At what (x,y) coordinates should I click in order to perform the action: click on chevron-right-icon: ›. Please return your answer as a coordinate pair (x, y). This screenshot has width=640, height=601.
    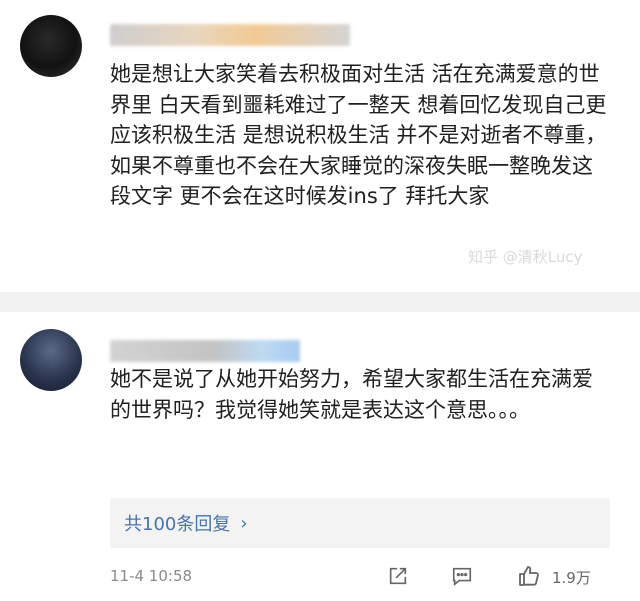
    Looking at the image, I should click on (244, 523).